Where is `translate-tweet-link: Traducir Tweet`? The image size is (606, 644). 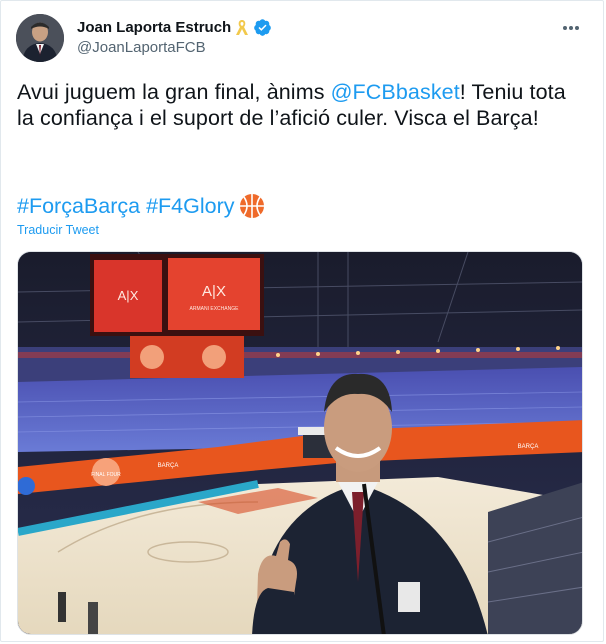 translate-tweet-link: Traducir Tweet is located at coordinates (58, 230).